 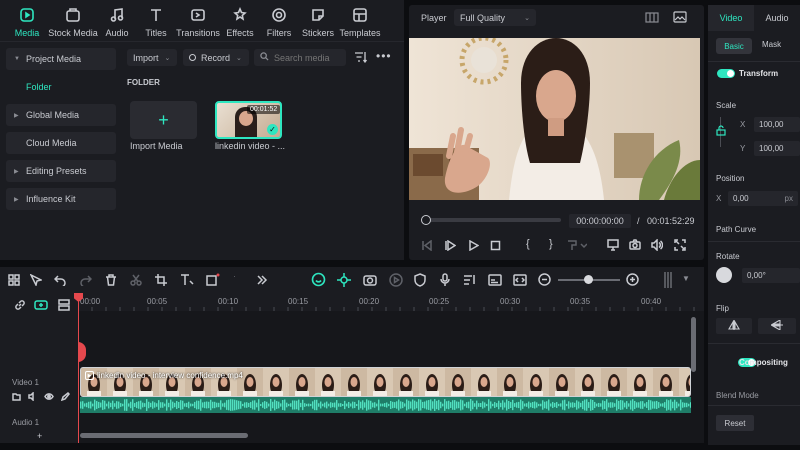 What do you see at coordinates (771, 44) in the screenshot?
I see `subtab-mask: Mask` at bounding box center [771, 44].